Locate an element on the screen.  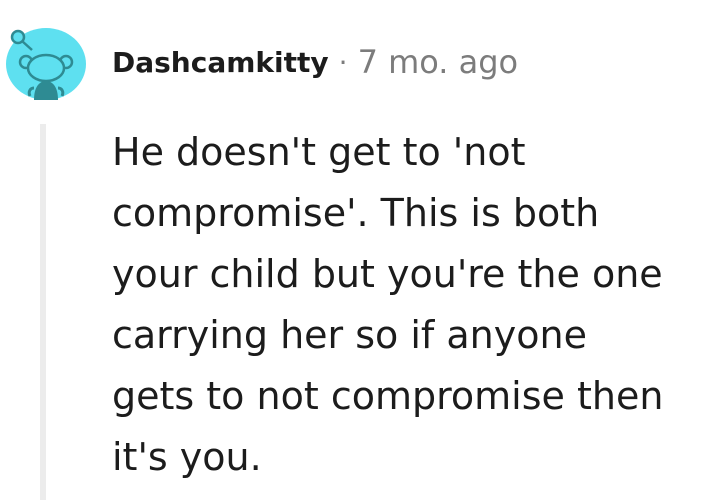
thread-line is located at coordinates (43, 312).